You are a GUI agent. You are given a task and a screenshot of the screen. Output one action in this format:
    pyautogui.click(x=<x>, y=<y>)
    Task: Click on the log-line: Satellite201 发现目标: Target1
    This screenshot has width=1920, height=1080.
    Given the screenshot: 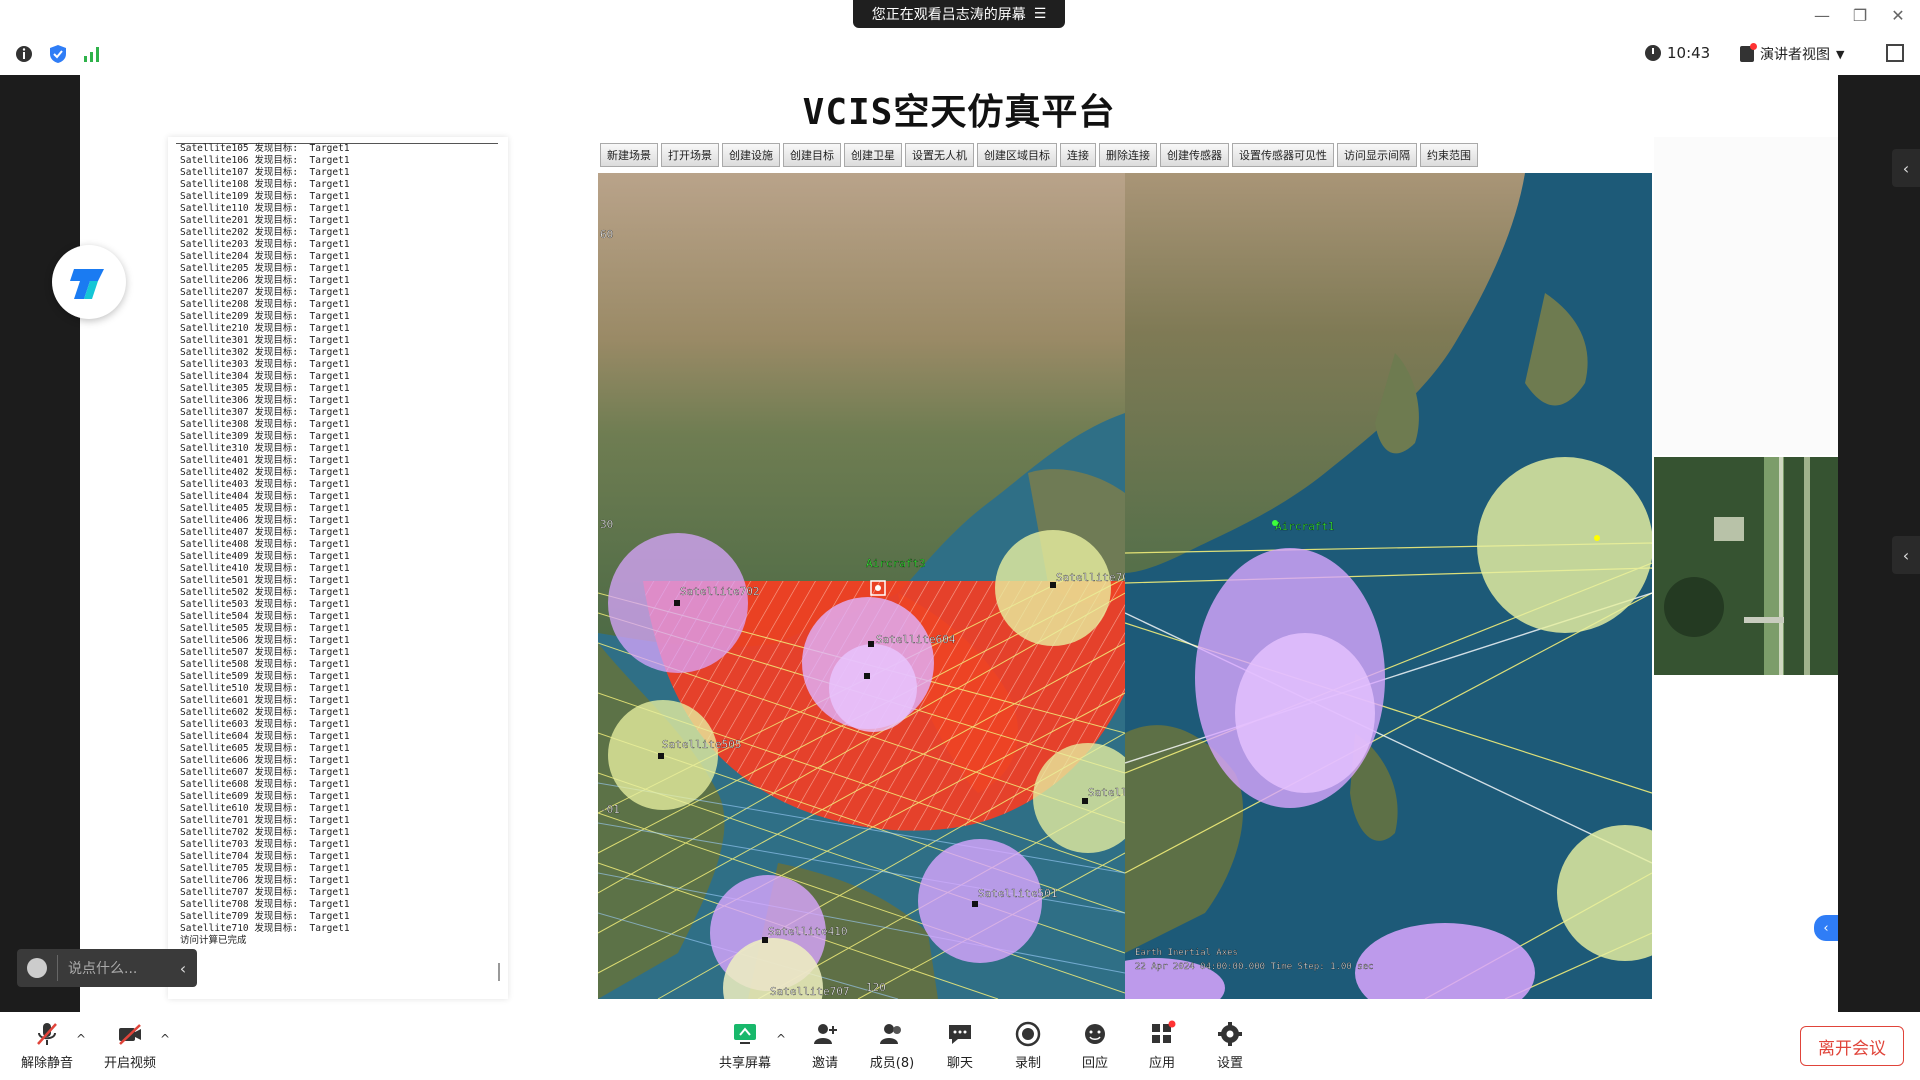 What is the action you would take?
    pyautogui.click(x=265, y=220)
    